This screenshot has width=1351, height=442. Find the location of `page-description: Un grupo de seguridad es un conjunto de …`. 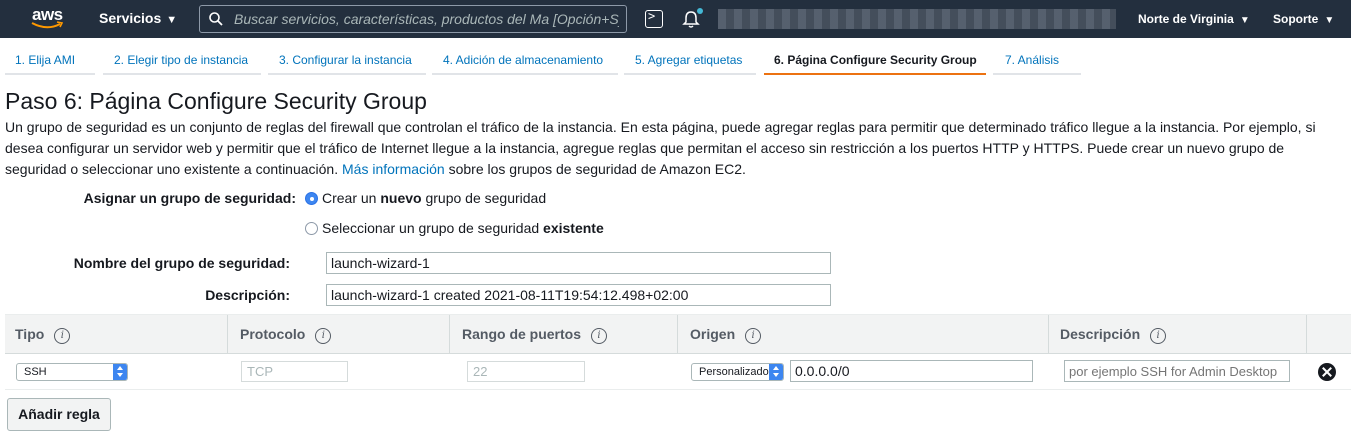

page-description: Un grupo de seguridad es un conjunto de … is located at coordinates (675, 148).